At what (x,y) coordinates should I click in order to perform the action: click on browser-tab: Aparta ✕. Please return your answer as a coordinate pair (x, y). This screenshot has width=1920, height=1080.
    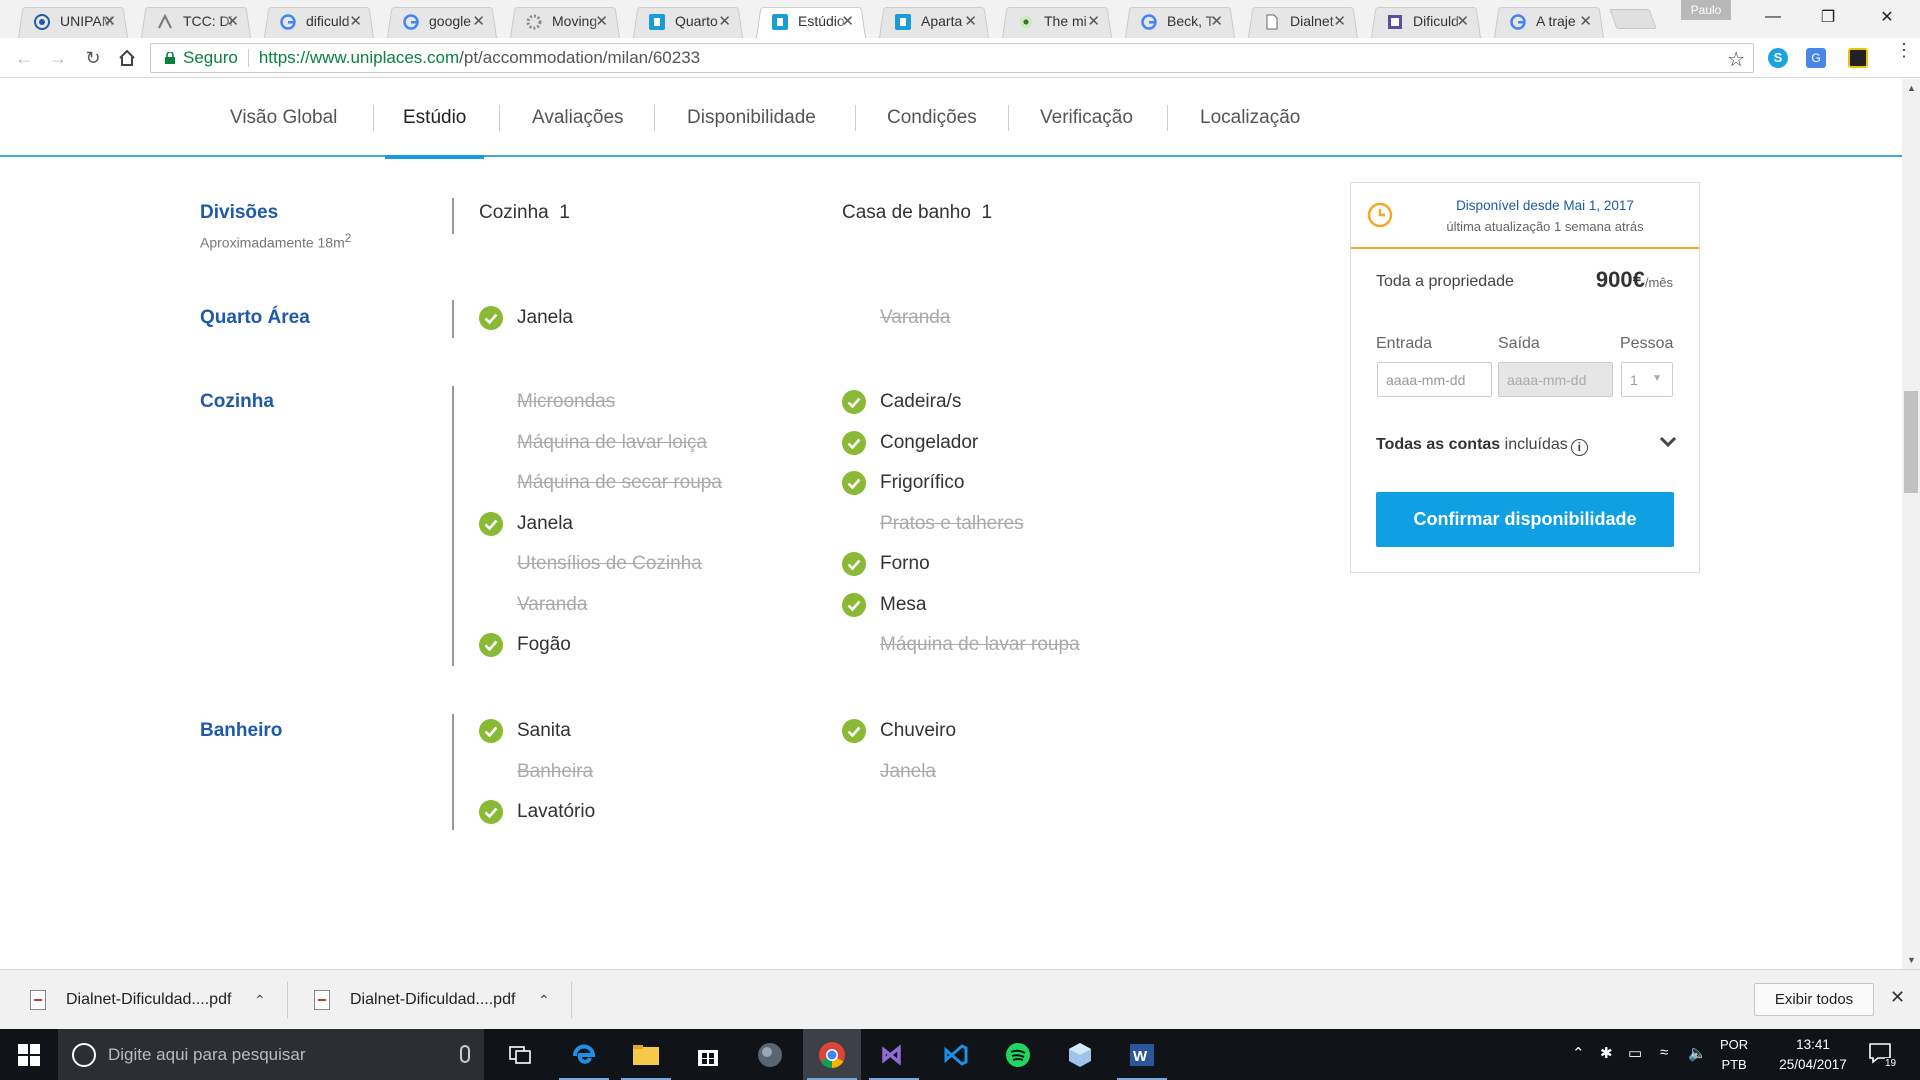
    Looking at the image, I should click on (934, 21).